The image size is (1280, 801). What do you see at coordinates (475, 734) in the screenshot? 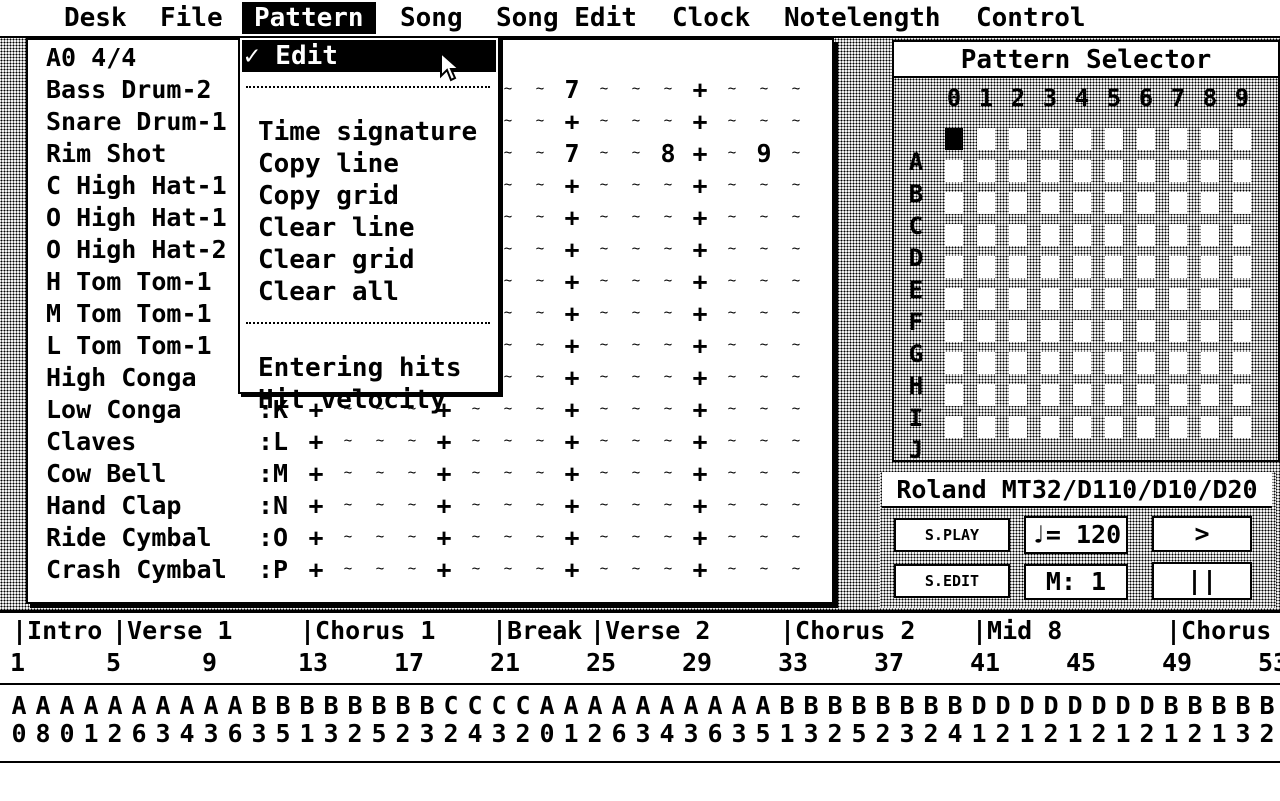
I see `song-pattern-digit: 4` at bounding box center [475, 734].